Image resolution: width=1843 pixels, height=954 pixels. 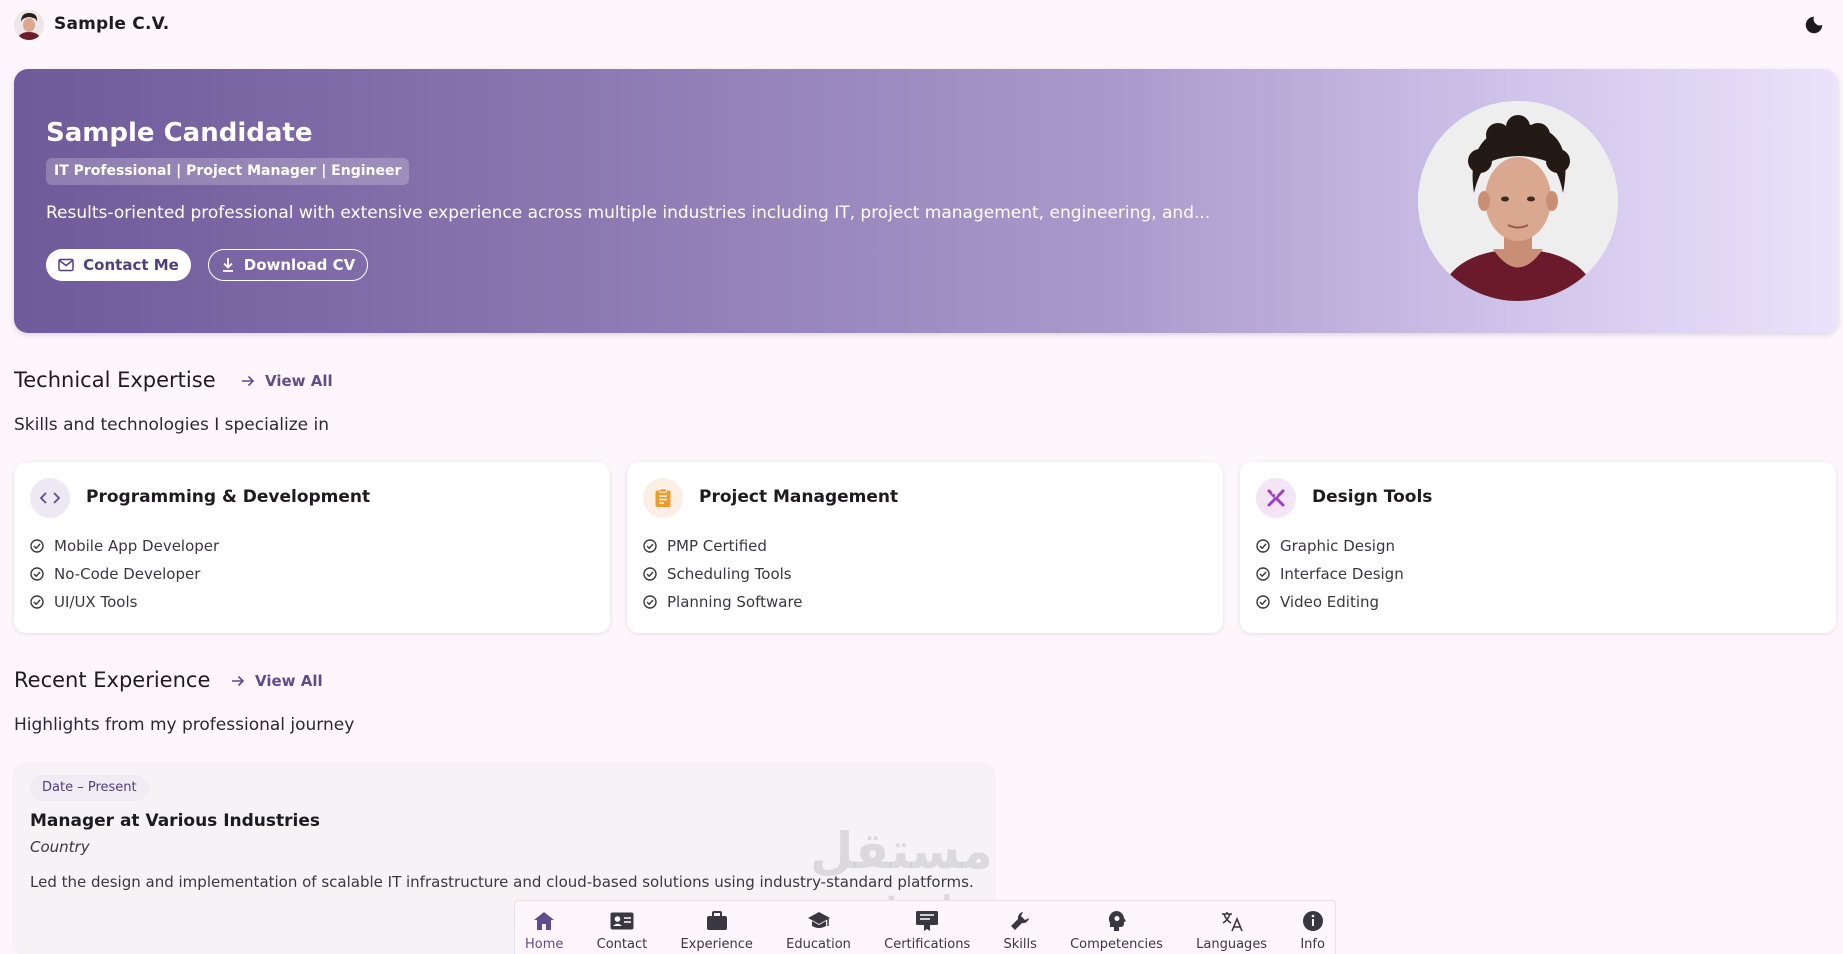 I want to click on list-item-label: Planning Software, so click(x=735, y=602).